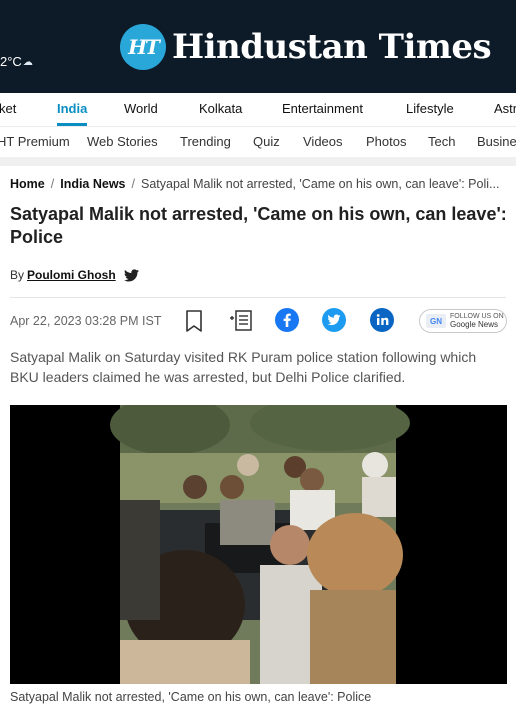 The height and width of the screenshot is (712, 516). I want to click on nav-item-india: India, so click(72, 108).